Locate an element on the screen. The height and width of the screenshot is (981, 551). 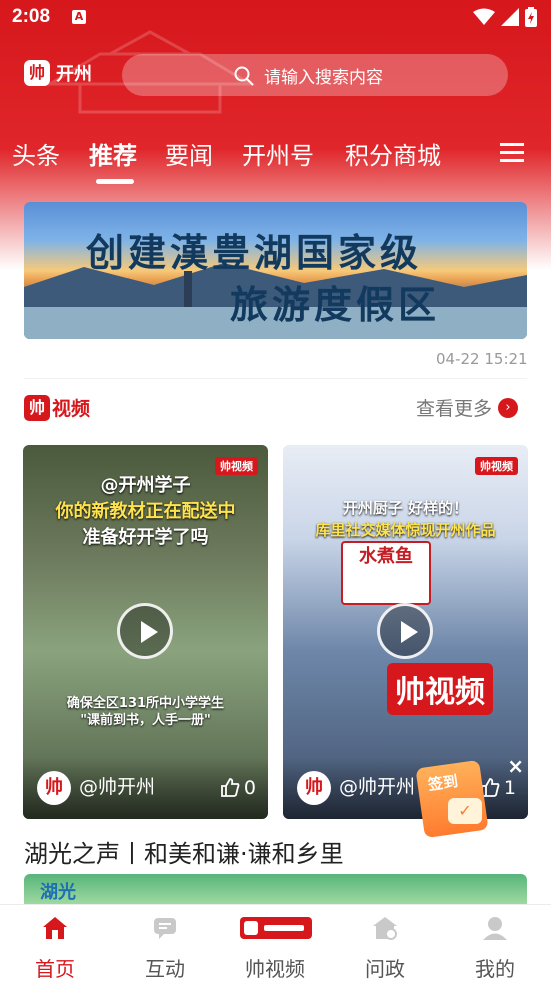
channel-tabs: 头条 推荐 要闻 开州号 积分商城 is located at coordinates (275, 161).